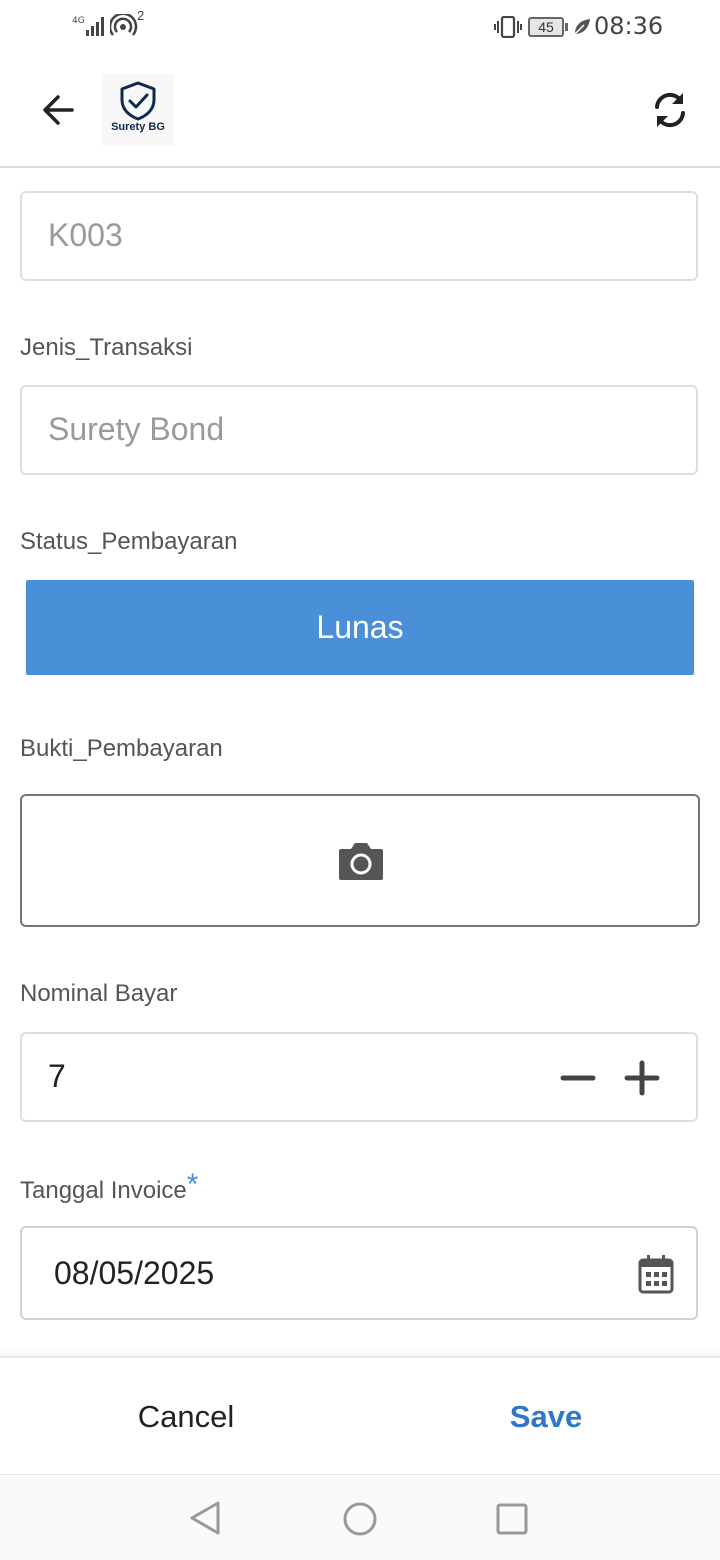 The height and width of the screenshot is (1560, 720). I want to click on code-field: K003, so click(359, 236).